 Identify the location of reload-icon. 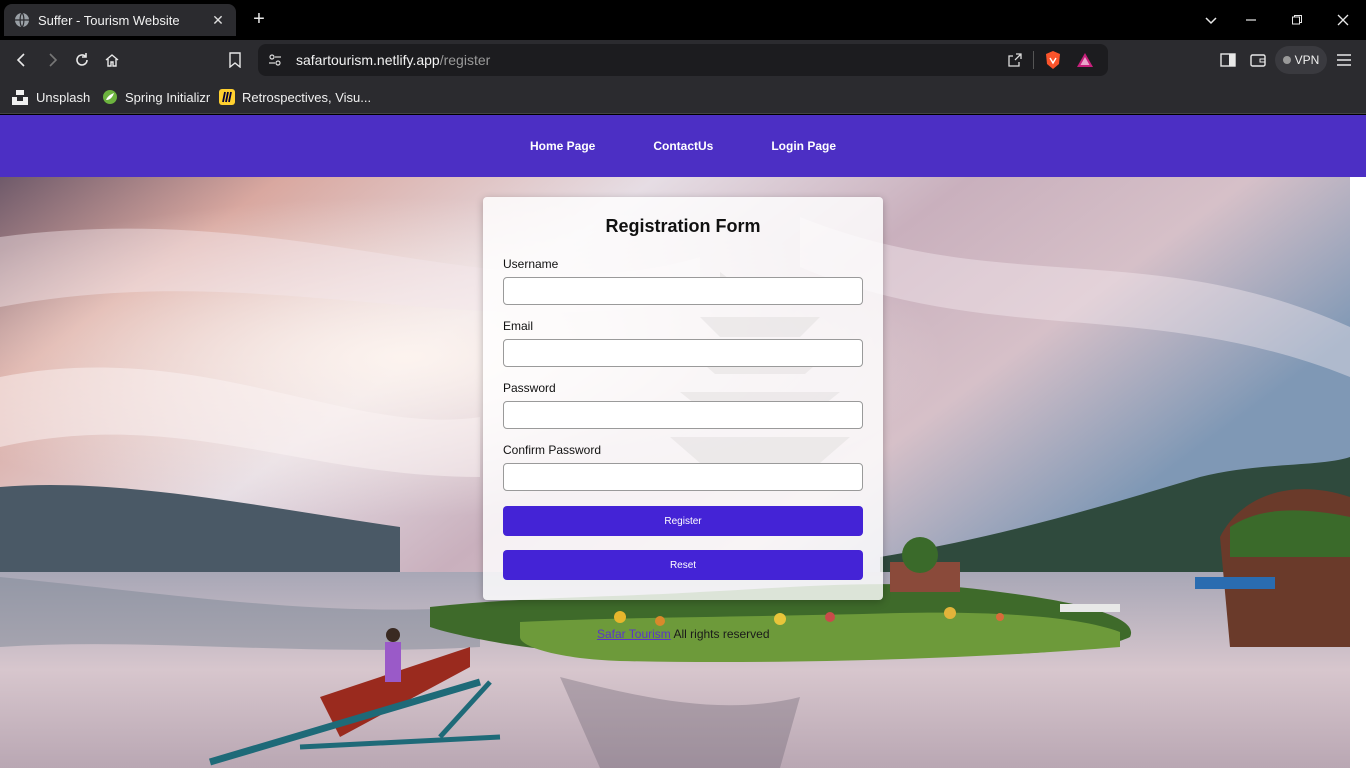
(82, 60).